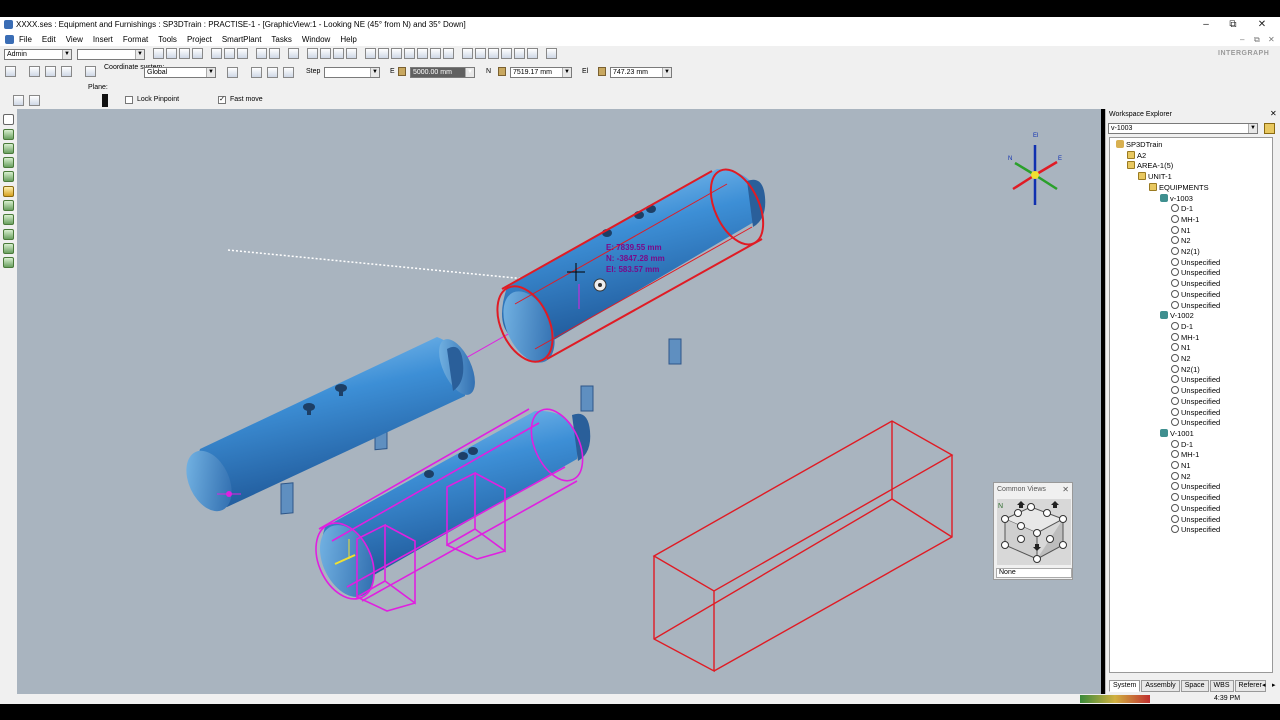 This screenshot has width=1280, height=720. What do you see at coordinates (8, 248) in the screenshot?
I see `place-handrail-icon` at bounding box center [8, 248].